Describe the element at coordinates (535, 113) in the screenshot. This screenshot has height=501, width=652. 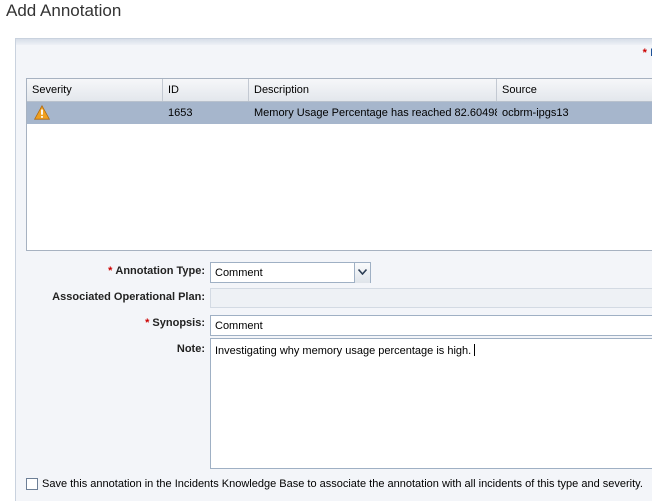
I see `cell-source: ocbrm-ipgs13` at that location.